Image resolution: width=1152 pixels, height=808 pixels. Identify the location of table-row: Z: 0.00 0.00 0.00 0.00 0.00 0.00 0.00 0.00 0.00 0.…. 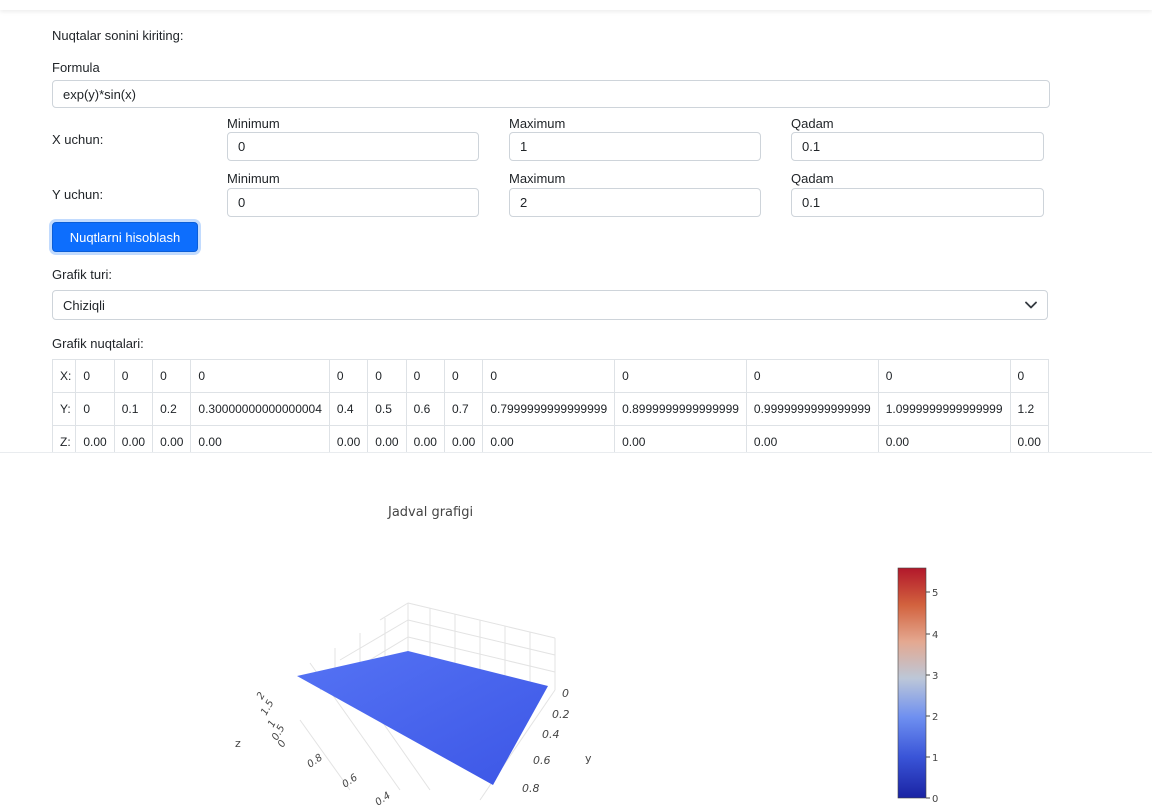
(550, 439).